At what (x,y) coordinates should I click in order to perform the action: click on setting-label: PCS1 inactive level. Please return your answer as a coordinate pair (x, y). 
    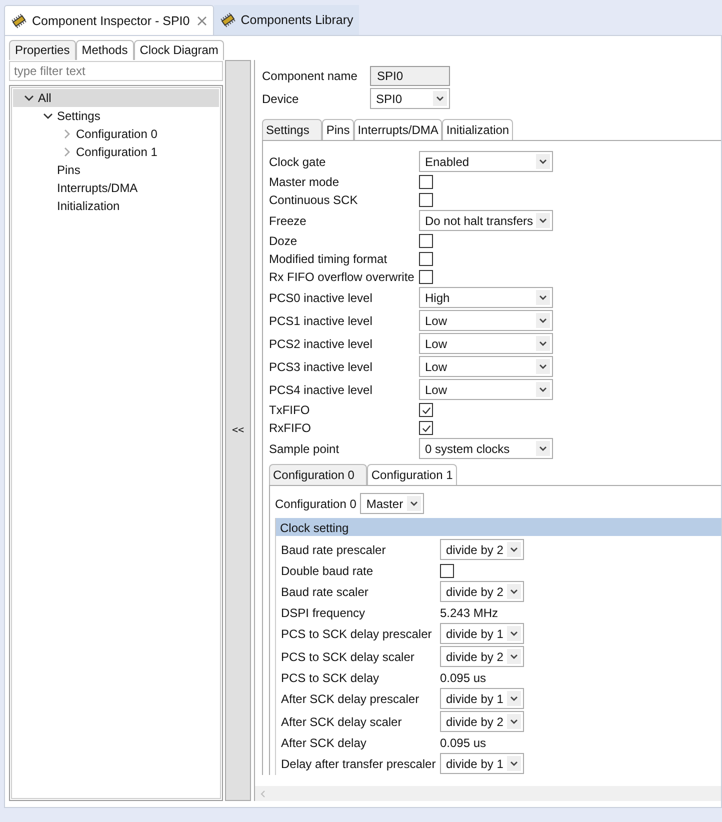
    Looking at the image, I should click on (321, 321).